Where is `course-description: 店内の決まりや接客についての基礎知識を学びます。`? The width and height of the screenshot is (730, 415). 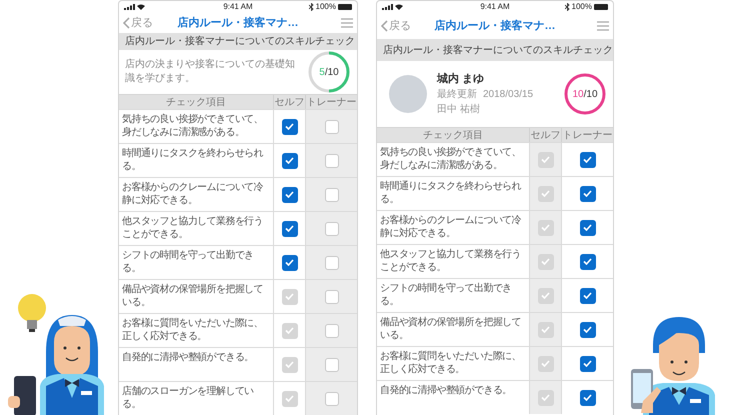 course-description: 店内の決まりや接客についての基礎知識を学びます。 is located at coordinates (210, 72).